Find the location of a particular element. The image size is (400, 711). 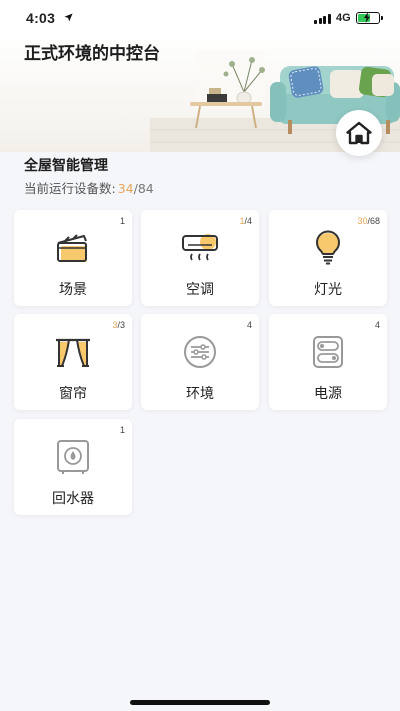

location-arrow-icon is located at coordinates (68, 17).